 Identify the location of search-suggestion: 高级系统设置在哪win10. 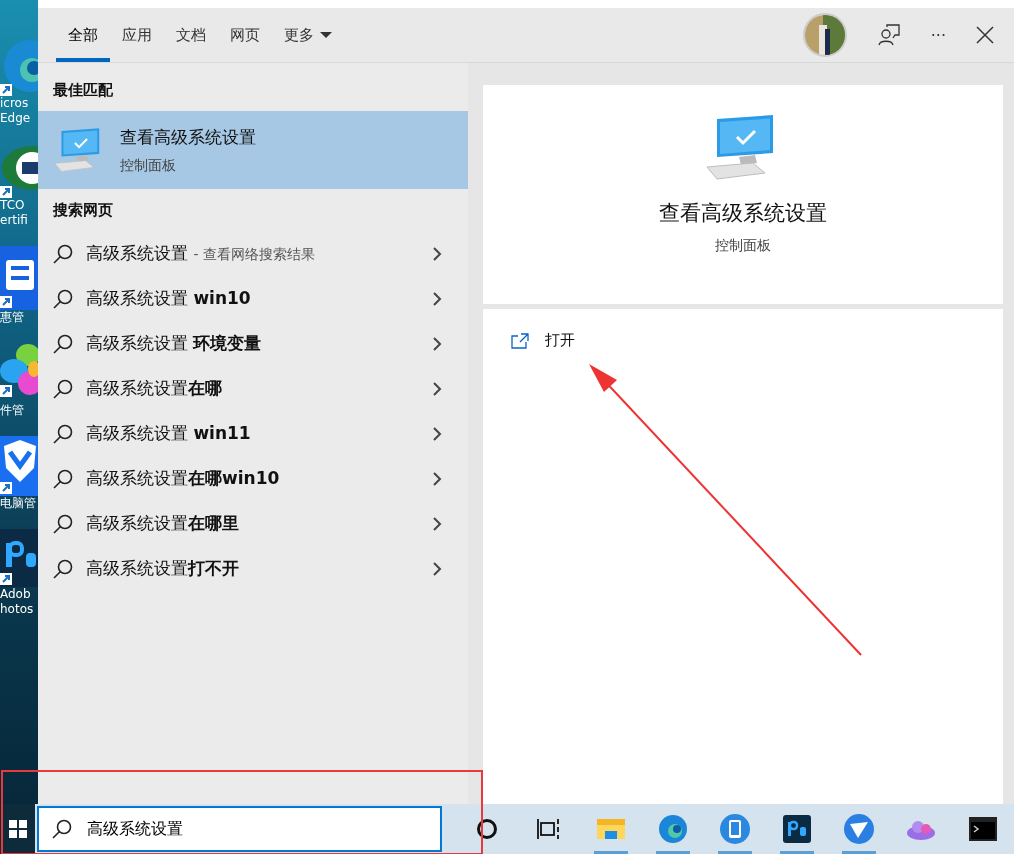
(253, 478).